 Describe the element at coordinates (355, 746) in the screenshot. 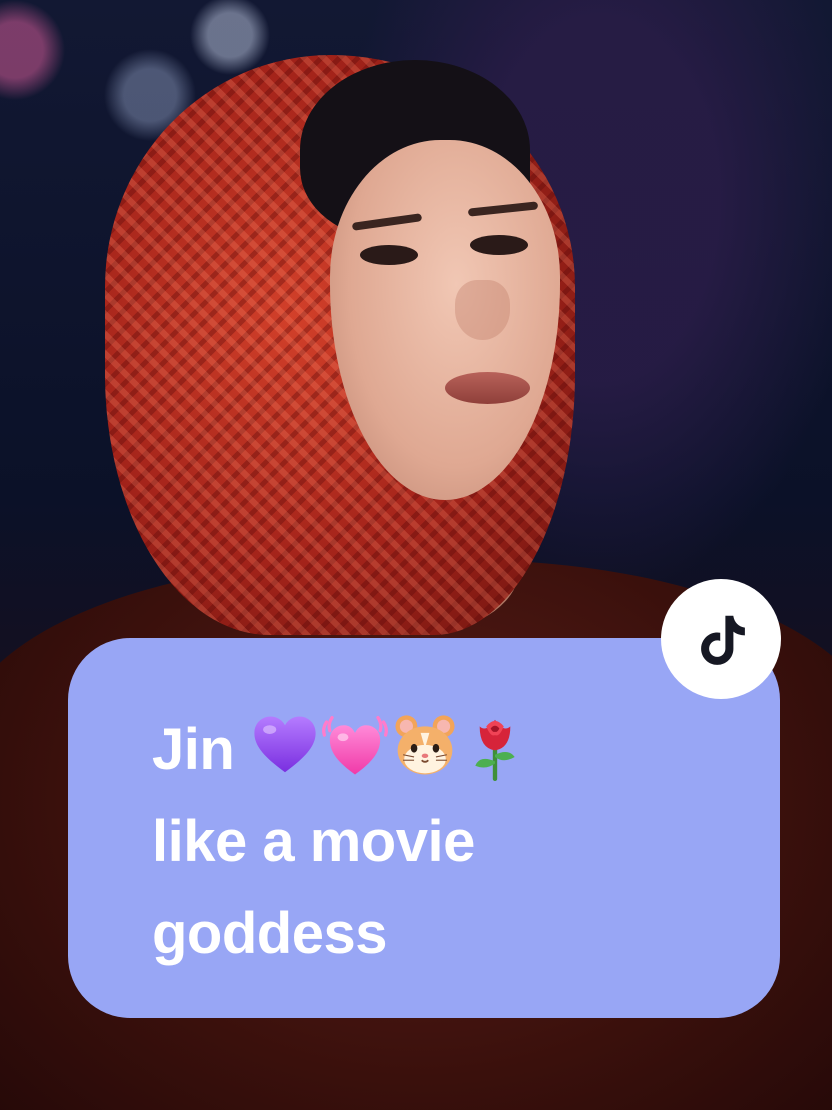

I see `beating-heart-icon` at that location.